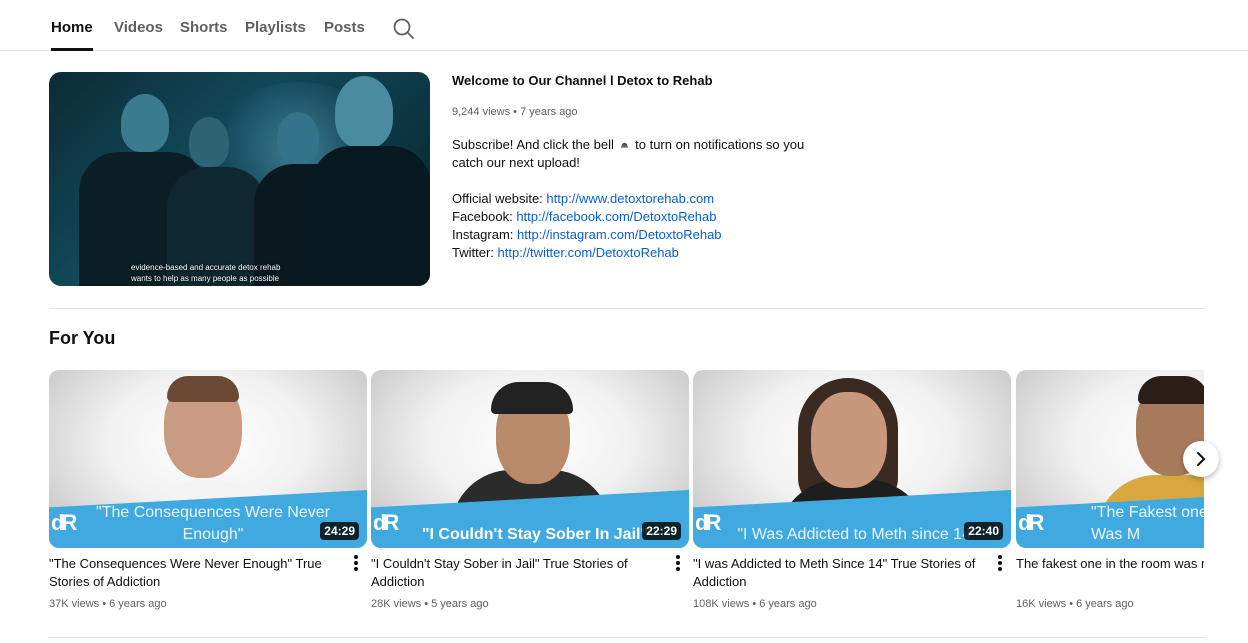 This screenshot has width=1248, height=643. I want to click on video-duration: 22:29, so click(661, 531).